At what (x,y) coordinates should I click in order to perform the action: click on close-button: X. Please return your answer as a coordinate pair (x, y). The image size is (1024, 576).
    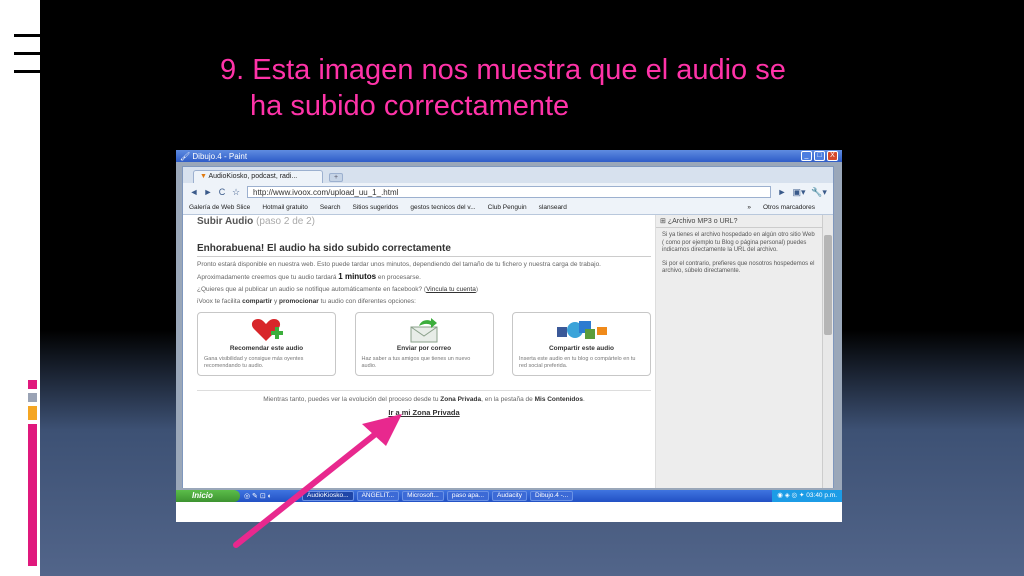
    Looking at the image, I should click on (832, 156).